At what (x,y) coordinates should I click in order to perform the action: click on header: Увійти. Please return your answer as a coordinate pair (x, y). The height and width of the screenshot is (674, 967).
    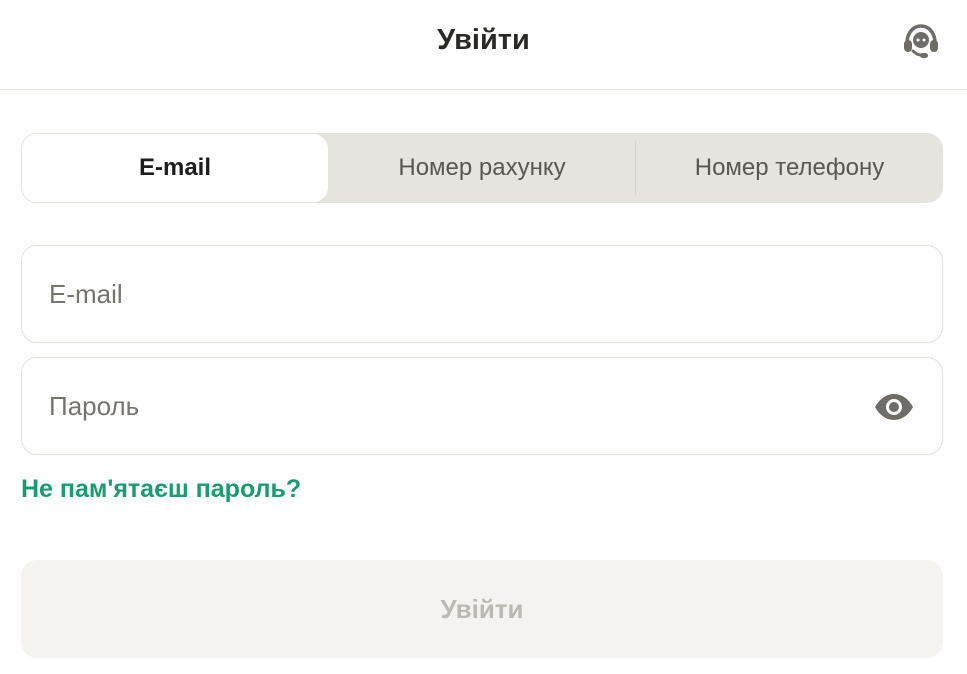
    Looking at the image, I should click on (483, 45).